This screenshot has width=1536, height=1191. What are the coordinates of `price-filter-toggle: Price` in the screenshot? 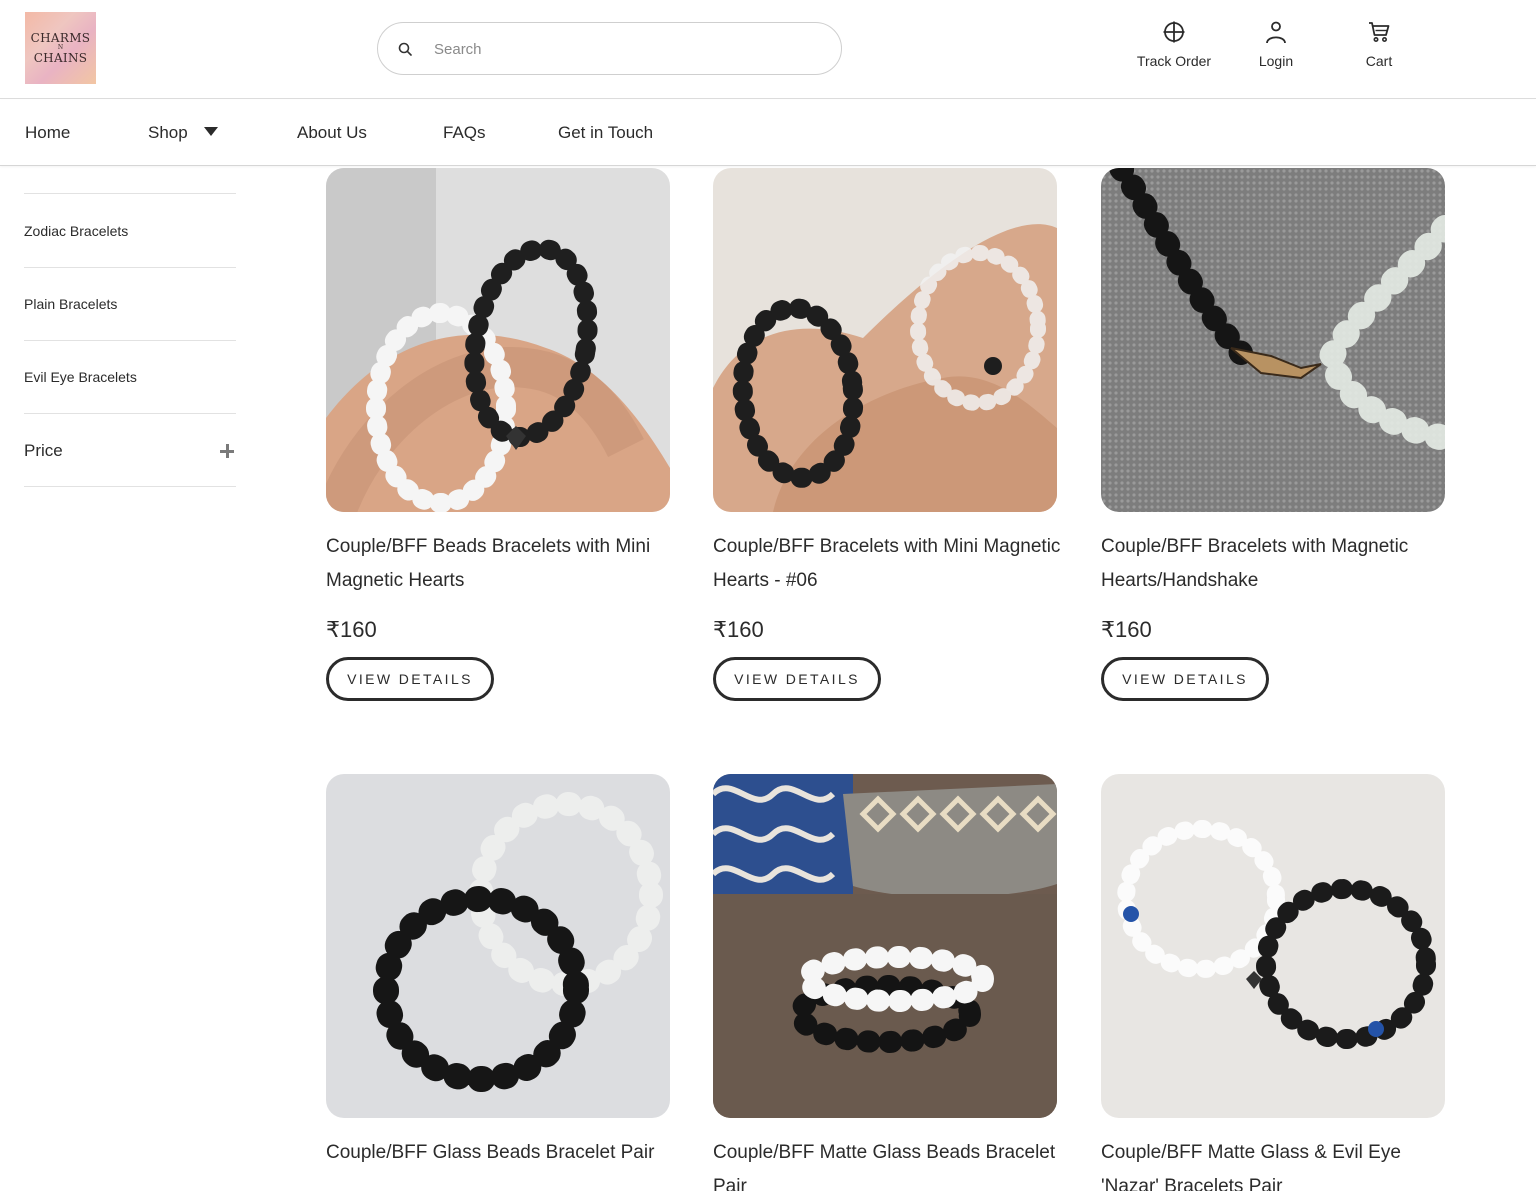 It's located at (130, 451).